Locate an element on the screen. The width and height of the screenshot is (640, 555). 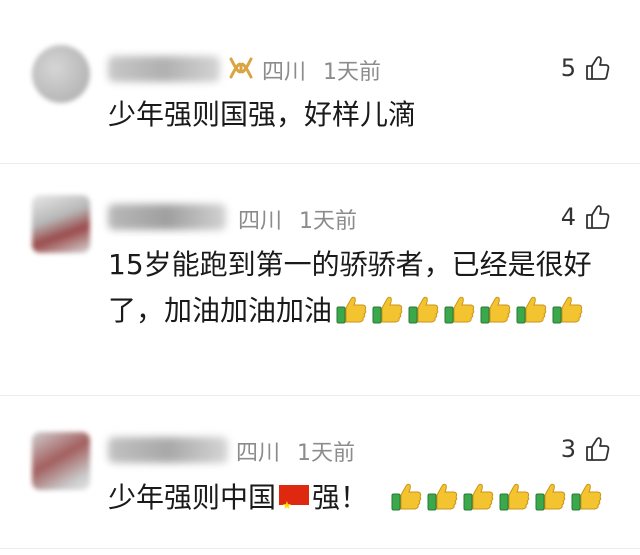
china-flag-emoji-icon is located at coordinates (294, 506).